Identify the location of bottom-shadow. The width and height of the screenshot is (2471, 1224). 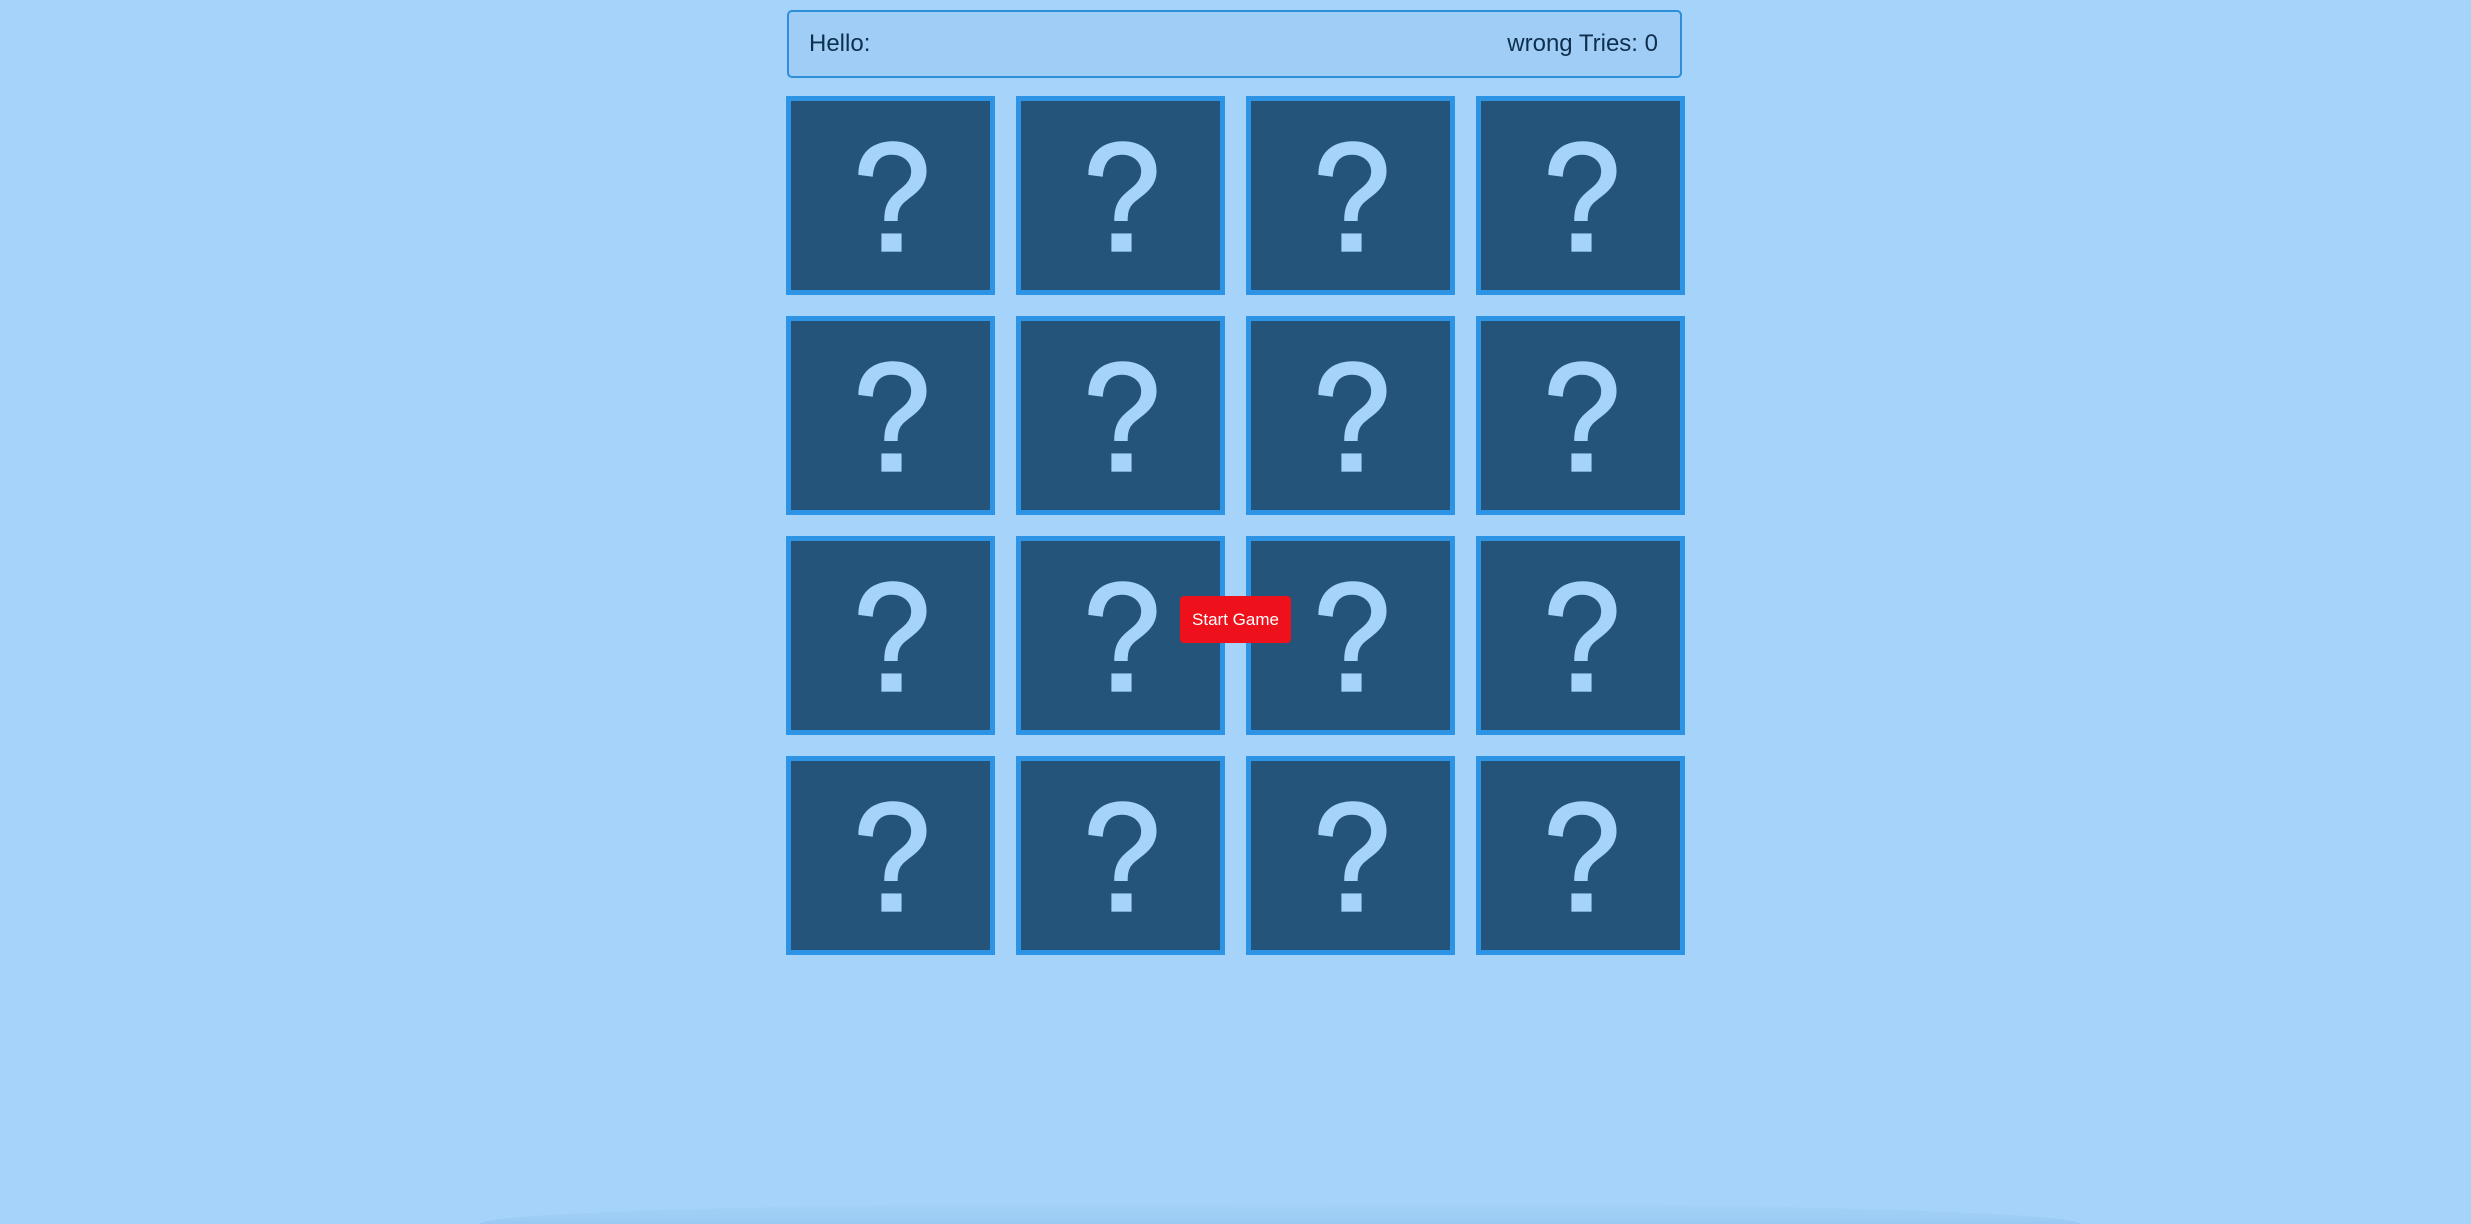
(1280, 1213).